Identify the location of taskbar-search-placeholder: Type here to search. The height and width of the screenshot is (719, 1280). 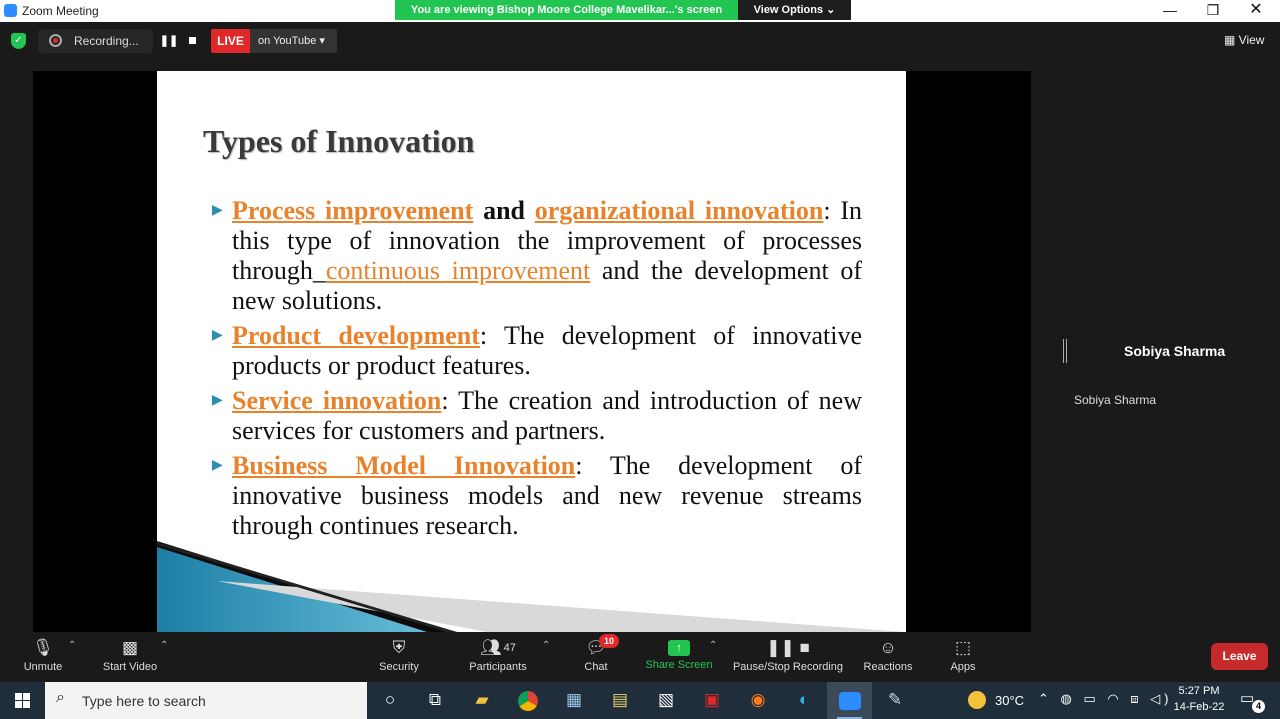
(144, 701).